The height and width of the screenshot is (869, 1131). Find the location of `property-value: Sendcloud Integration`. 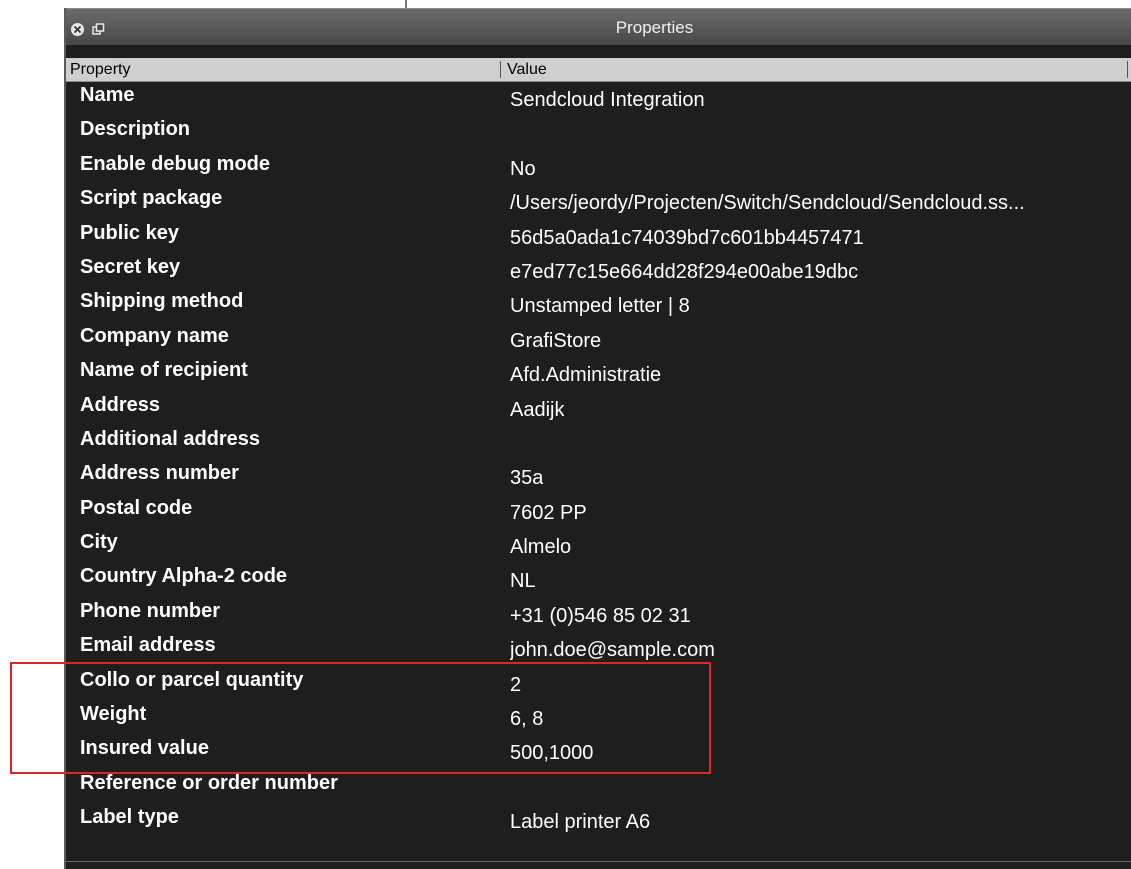

property-value: Sendcloud Integration is located at coordinates (607, 100).